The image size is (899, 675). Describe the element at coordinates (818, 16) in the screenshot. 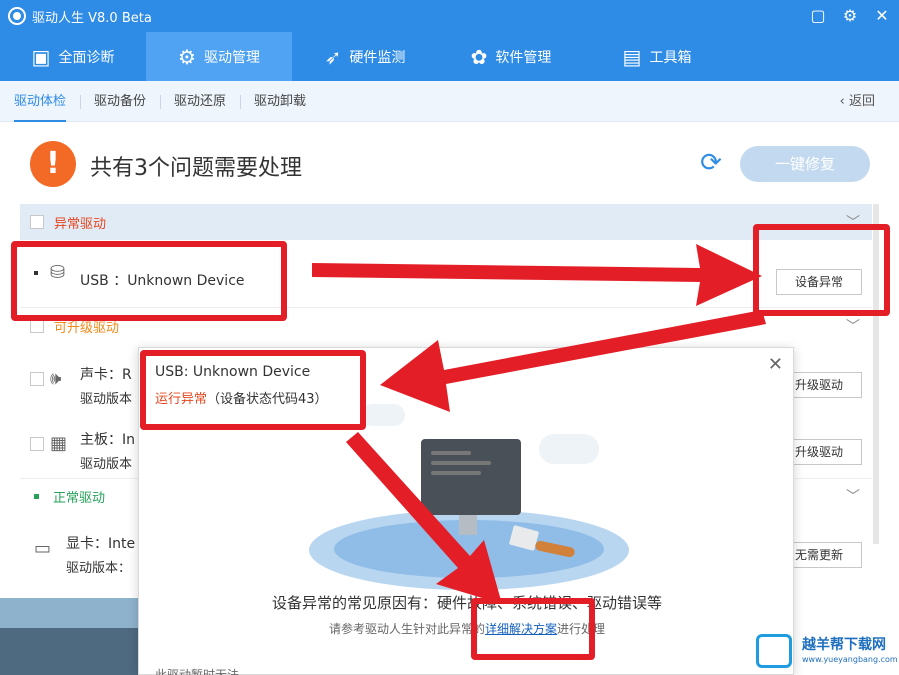

I see `feedback-icon: ▢` at that location.